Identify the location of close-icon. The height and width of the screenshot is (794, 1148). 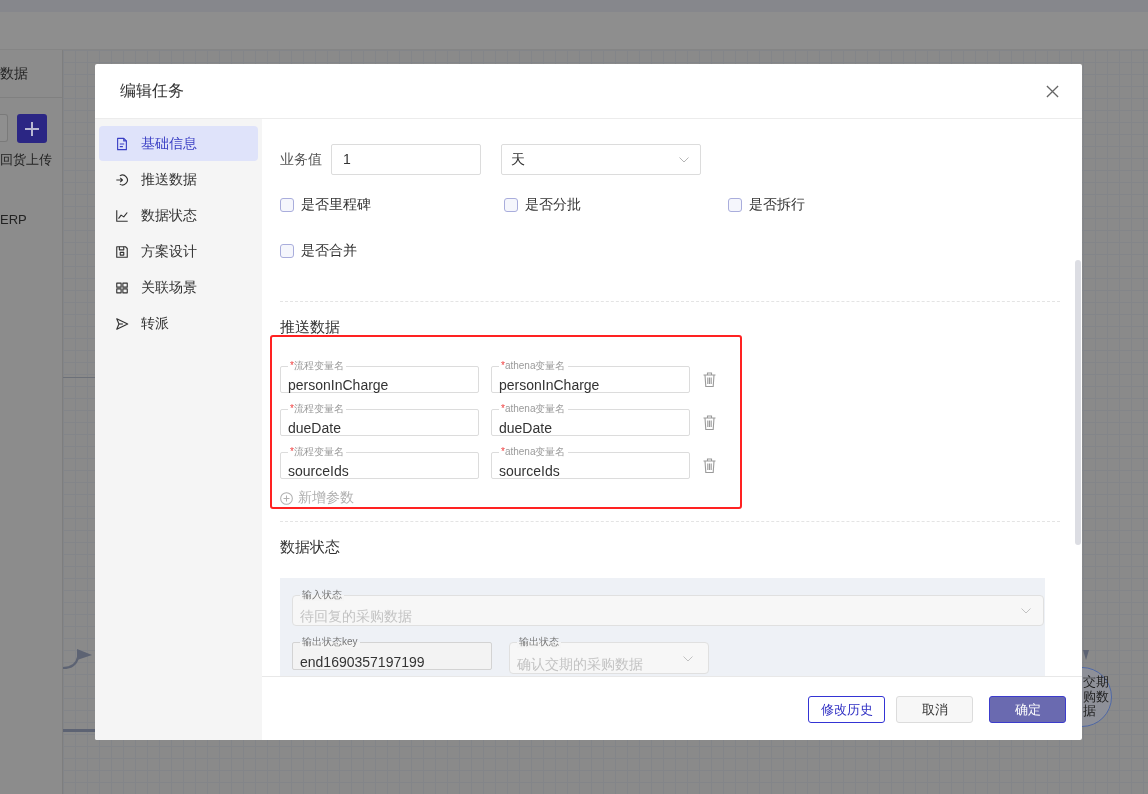
(1052, 91).